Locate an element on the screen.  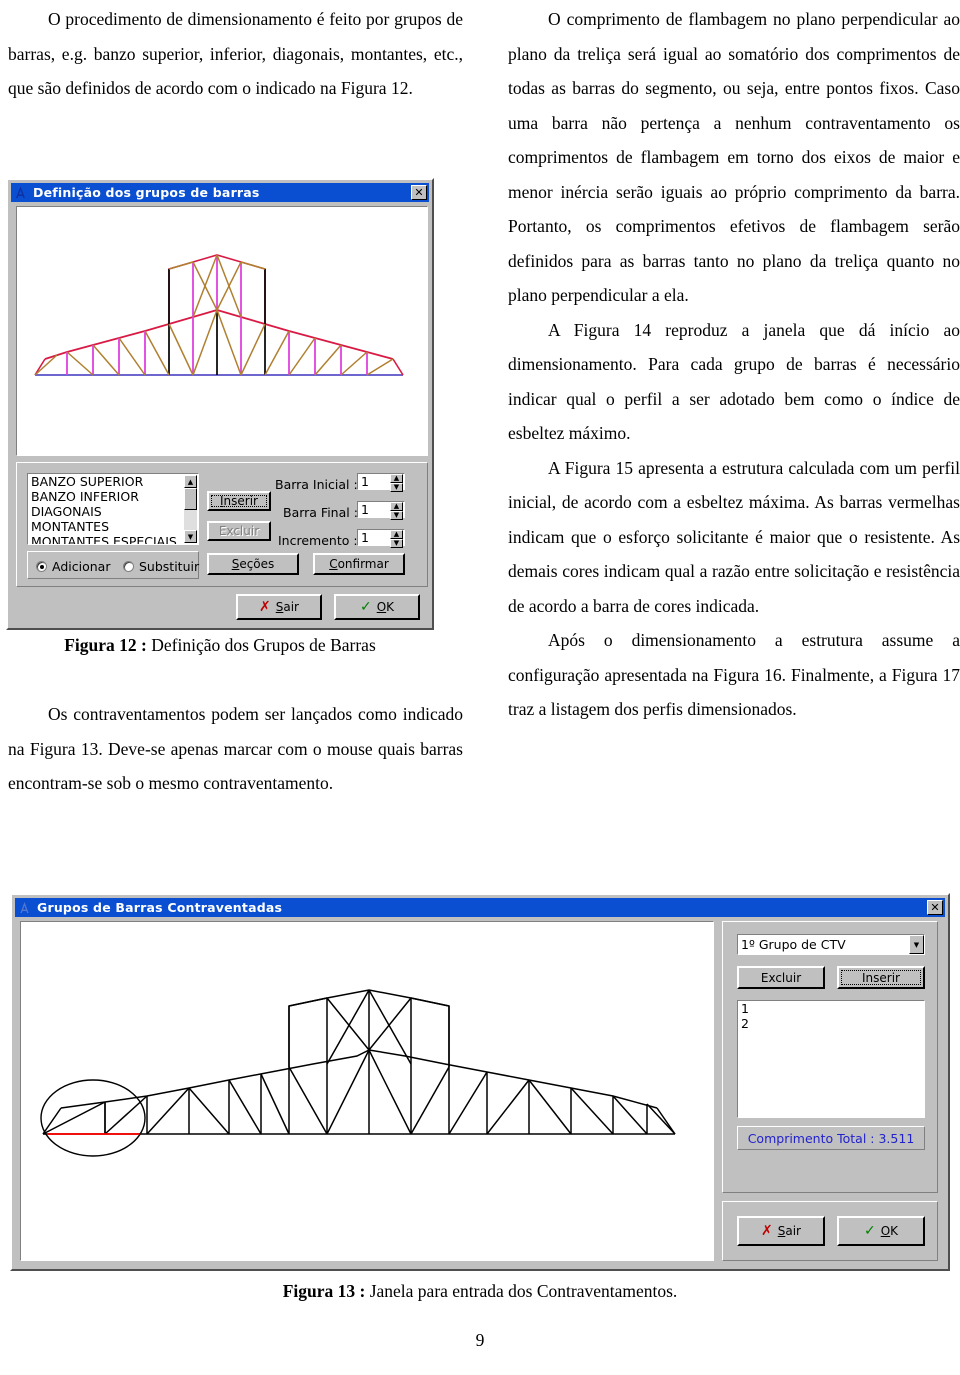
radio-substituir: Substituir is located at coordinates (161, 566).